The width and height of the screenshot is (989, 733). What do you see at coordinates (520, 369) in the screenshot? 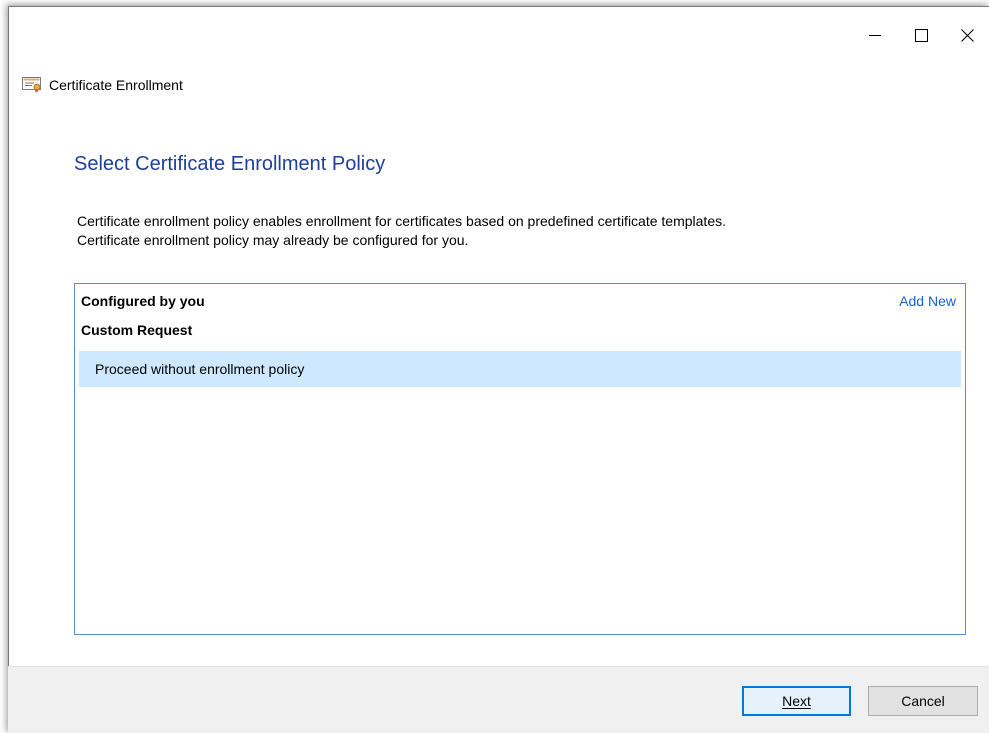
I see `policy-item-proceed-without-enrollment-policy: Proceed without enrollment policy` at bounding box center [520, 369].